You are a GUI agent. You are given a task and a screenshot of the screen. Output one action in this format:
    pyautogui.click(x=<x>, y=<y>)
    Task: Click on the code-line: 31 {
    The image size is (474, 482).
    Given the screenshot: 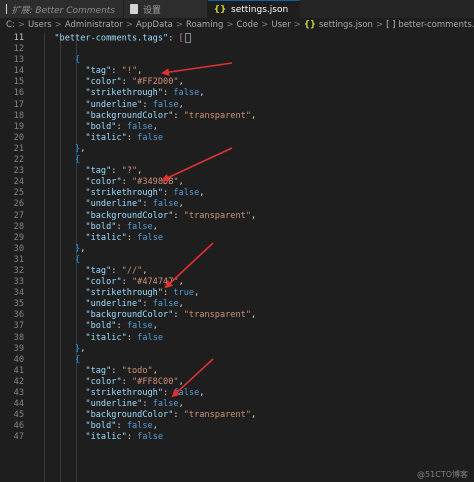 What is the action you would take?
    pyautogui.click(x=237, y=260)
    